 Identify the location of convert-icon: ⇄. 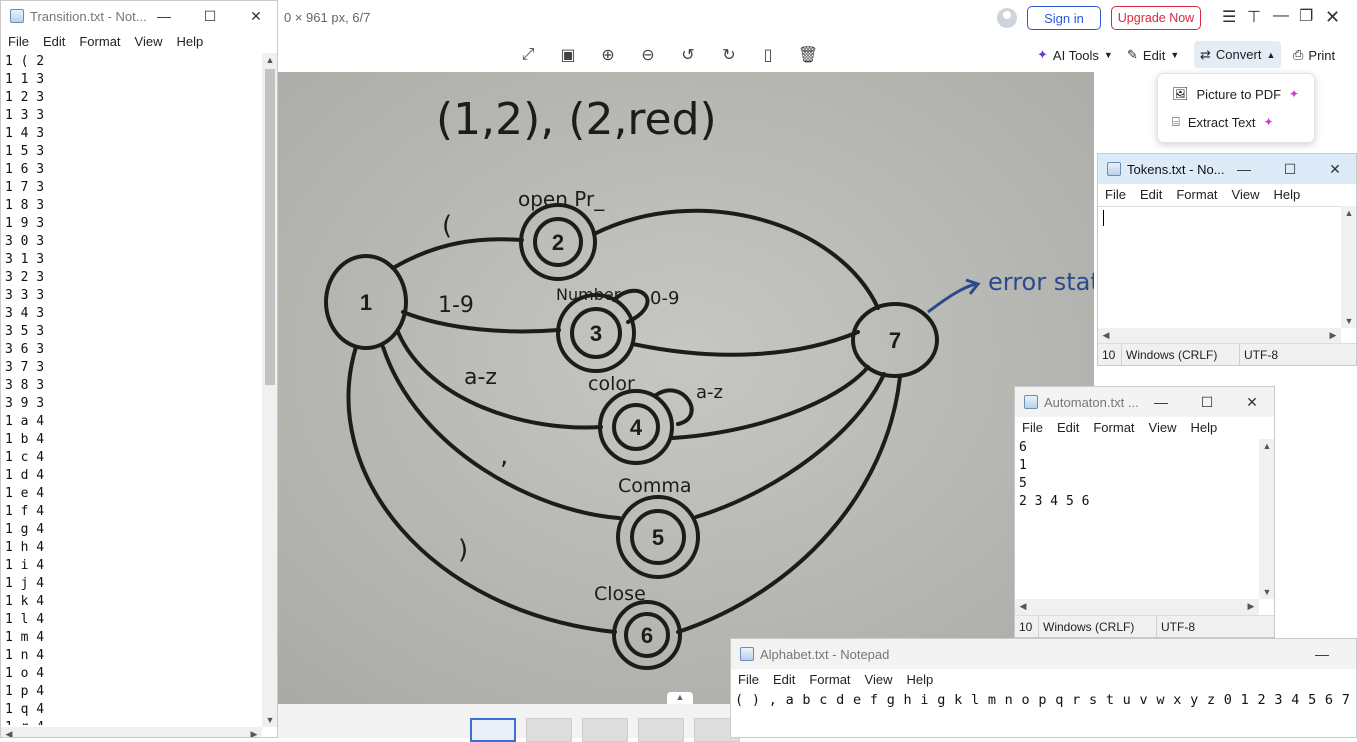
(1205, 54).